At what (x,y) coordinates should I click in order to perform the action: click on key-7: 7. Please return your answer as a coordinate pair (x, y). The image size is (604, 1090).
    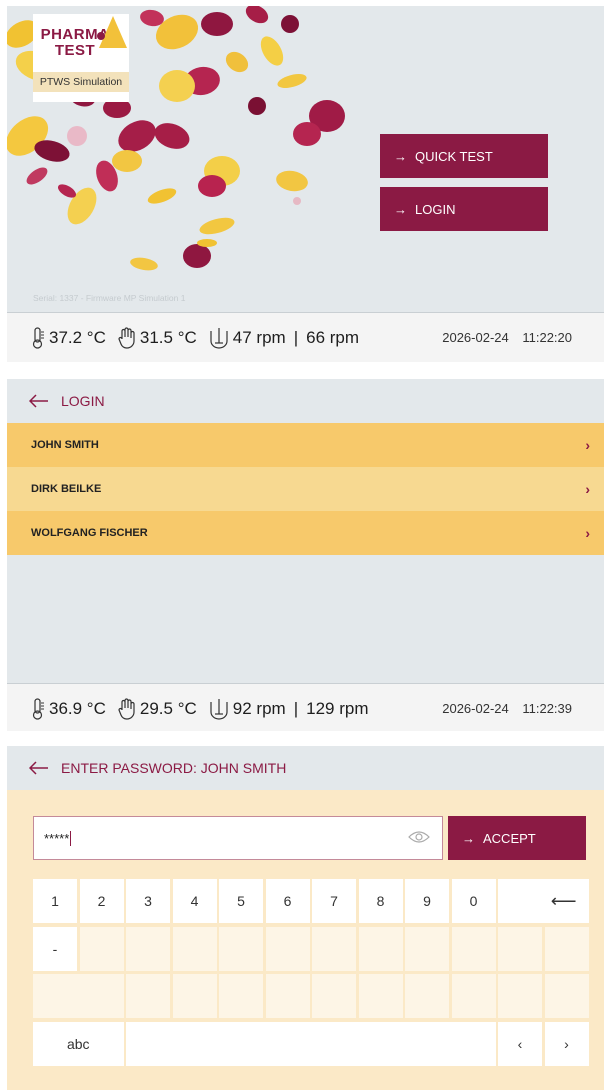
    Looking at the image, I should click on (334, 901).